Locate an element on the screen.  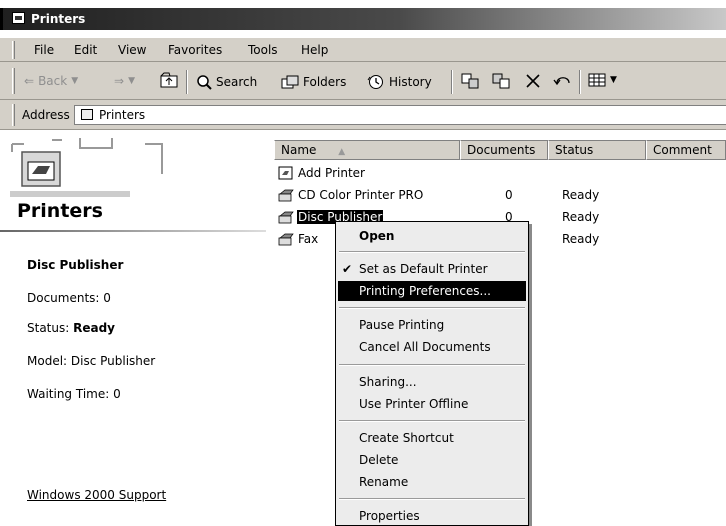
addressbar-grip is located at coordinates (13, 115).